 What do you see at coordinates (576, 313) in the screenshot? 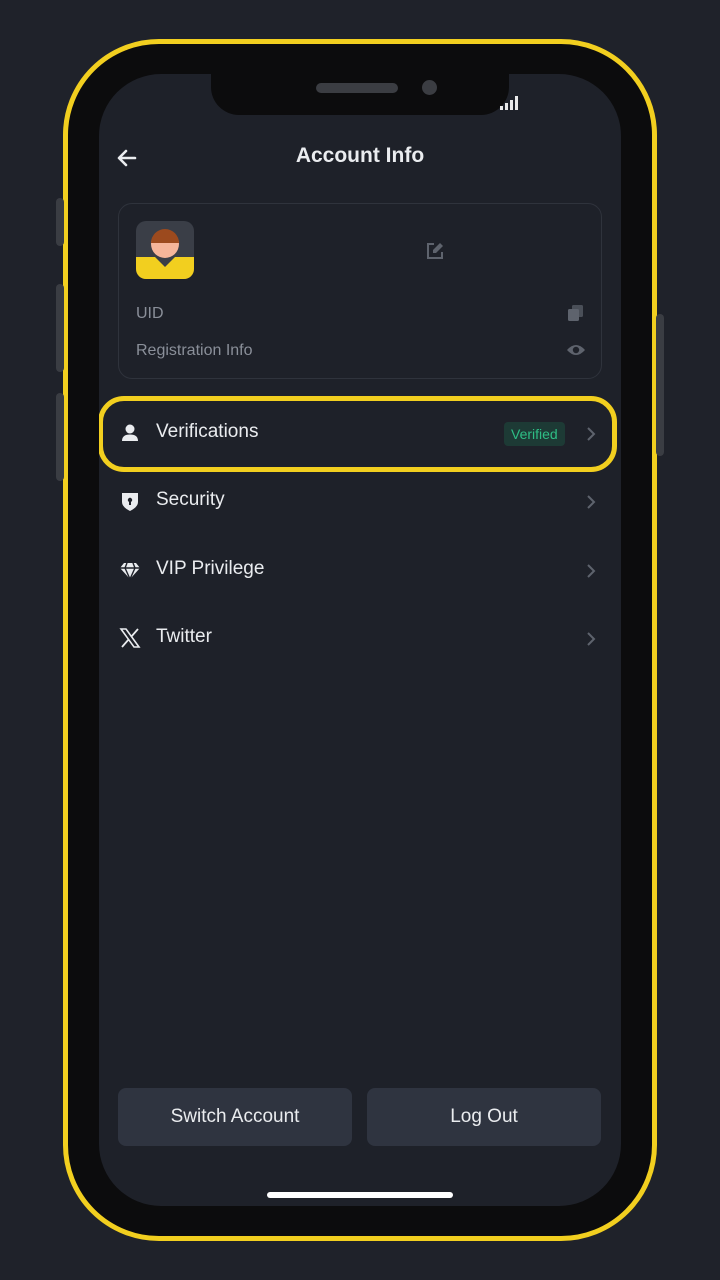
I see `copy-icon` at bounding box center [576, 313].